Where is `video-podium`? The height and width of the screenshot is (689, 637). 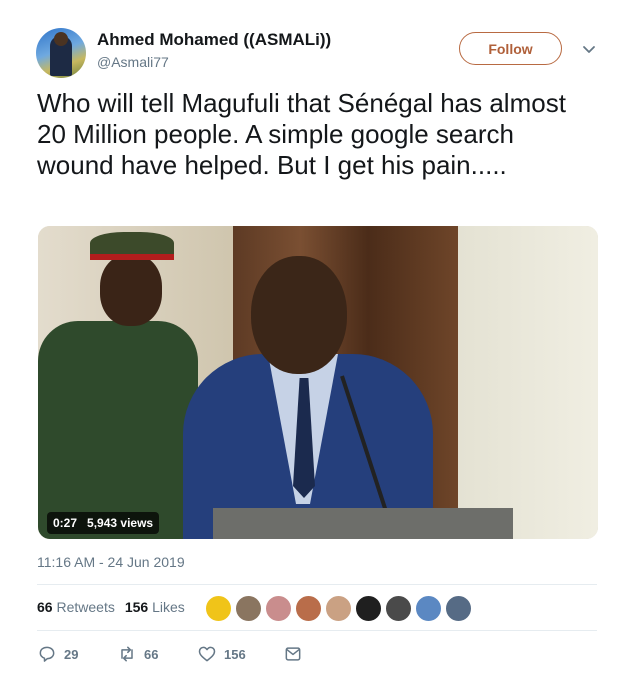
video-podium is located at coordinates (363, 523).